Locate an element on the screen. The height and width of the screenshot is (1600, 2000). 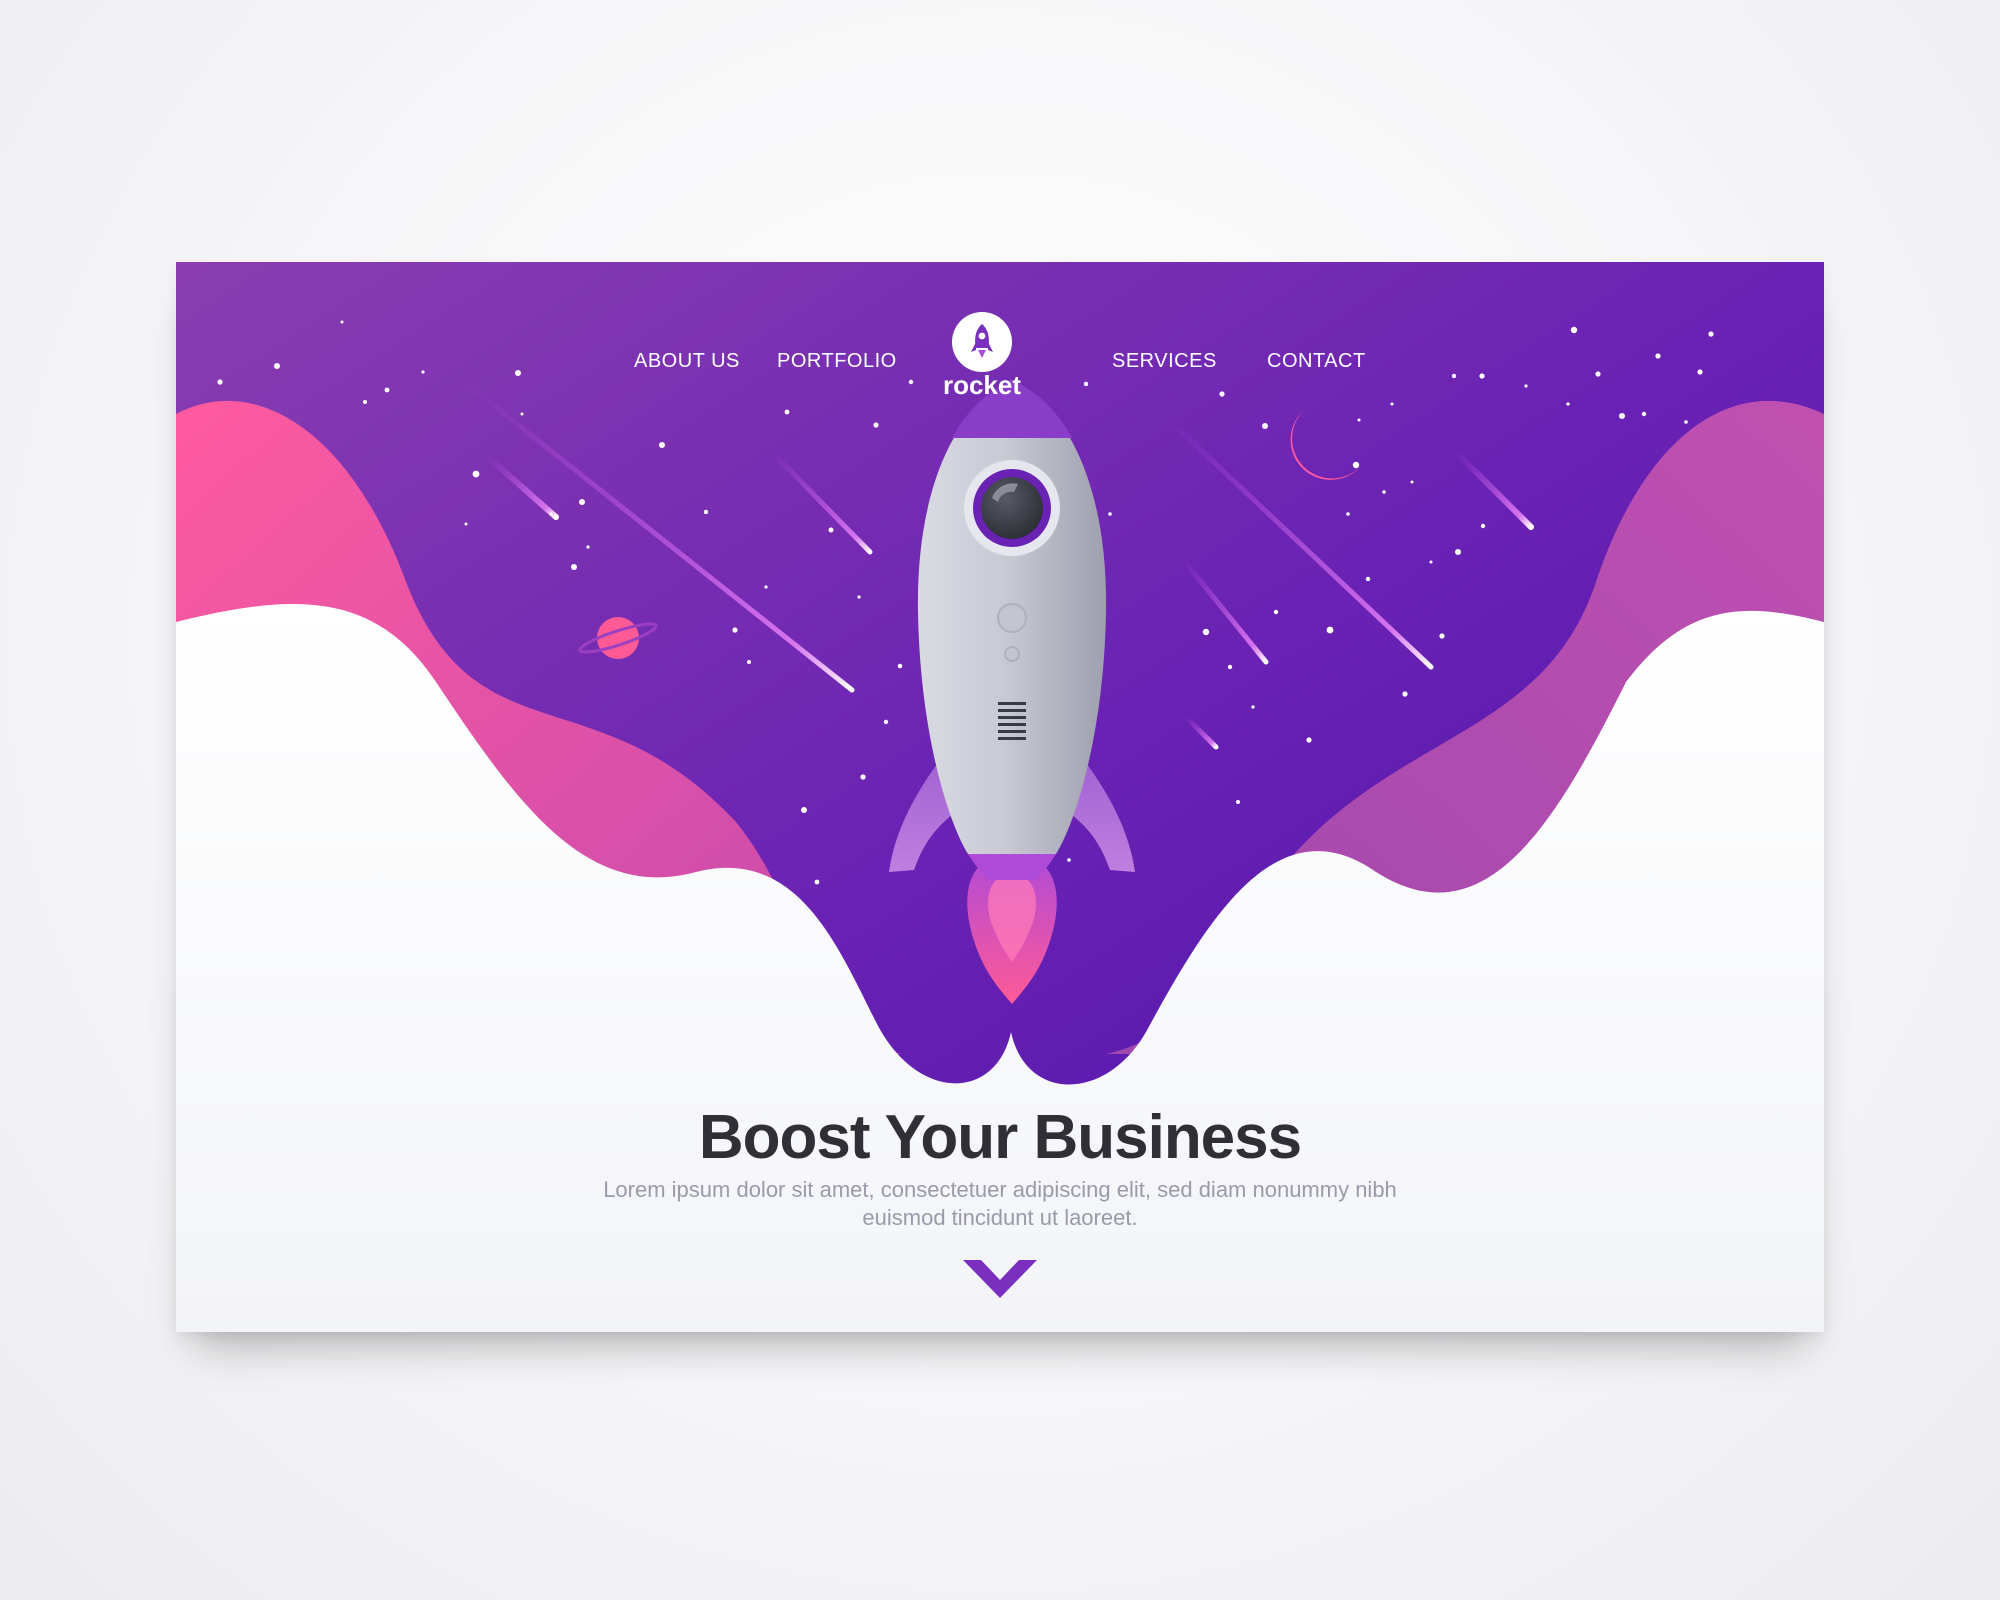
chevron-down-icon is located at coordinates (1000, 1280).